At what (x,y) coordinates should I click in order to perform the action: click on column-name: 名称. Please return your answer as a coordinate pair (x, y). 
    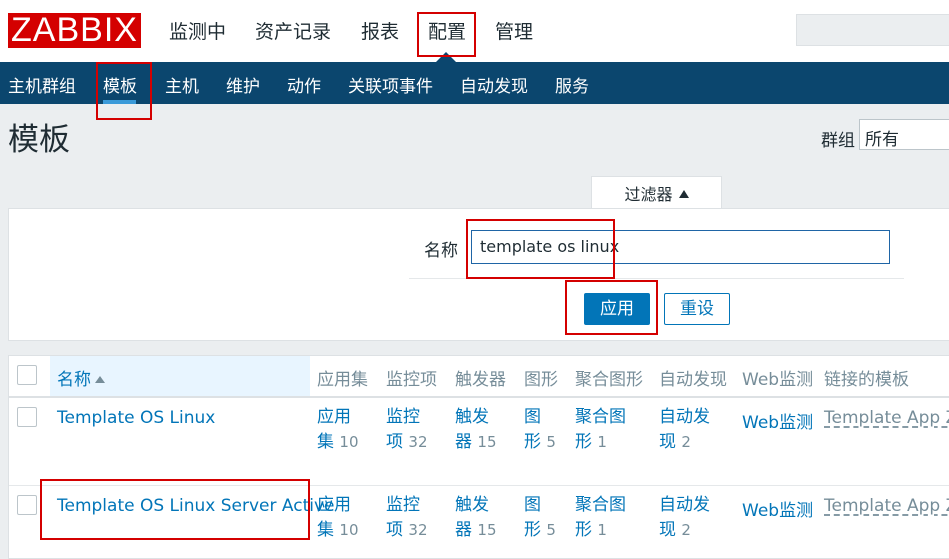
    Looking at the image, I should click on (81, 377).